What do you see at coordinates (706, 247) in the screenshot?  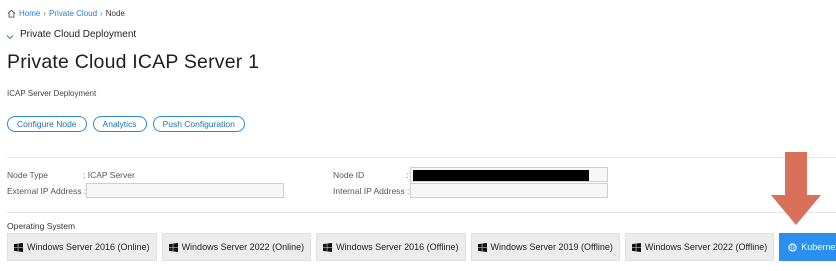 I see `os-option-label: Windows Server 2022 (Offline)` at bounding box center [706, 247].